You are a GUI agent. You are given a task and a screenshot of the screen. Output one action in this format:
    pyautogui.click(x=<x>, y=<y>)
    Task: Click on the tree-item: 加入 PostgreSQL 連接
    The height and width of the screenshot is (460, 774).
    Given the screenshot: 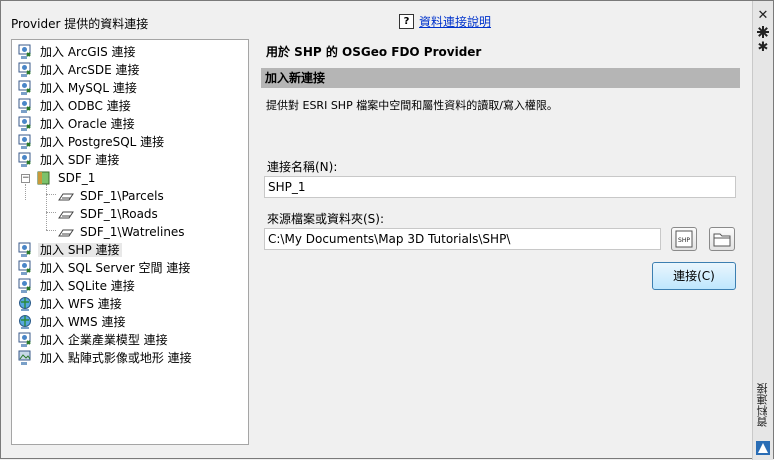 What is the action you would take?
    pyautogui.click(x=92, y=141)
    